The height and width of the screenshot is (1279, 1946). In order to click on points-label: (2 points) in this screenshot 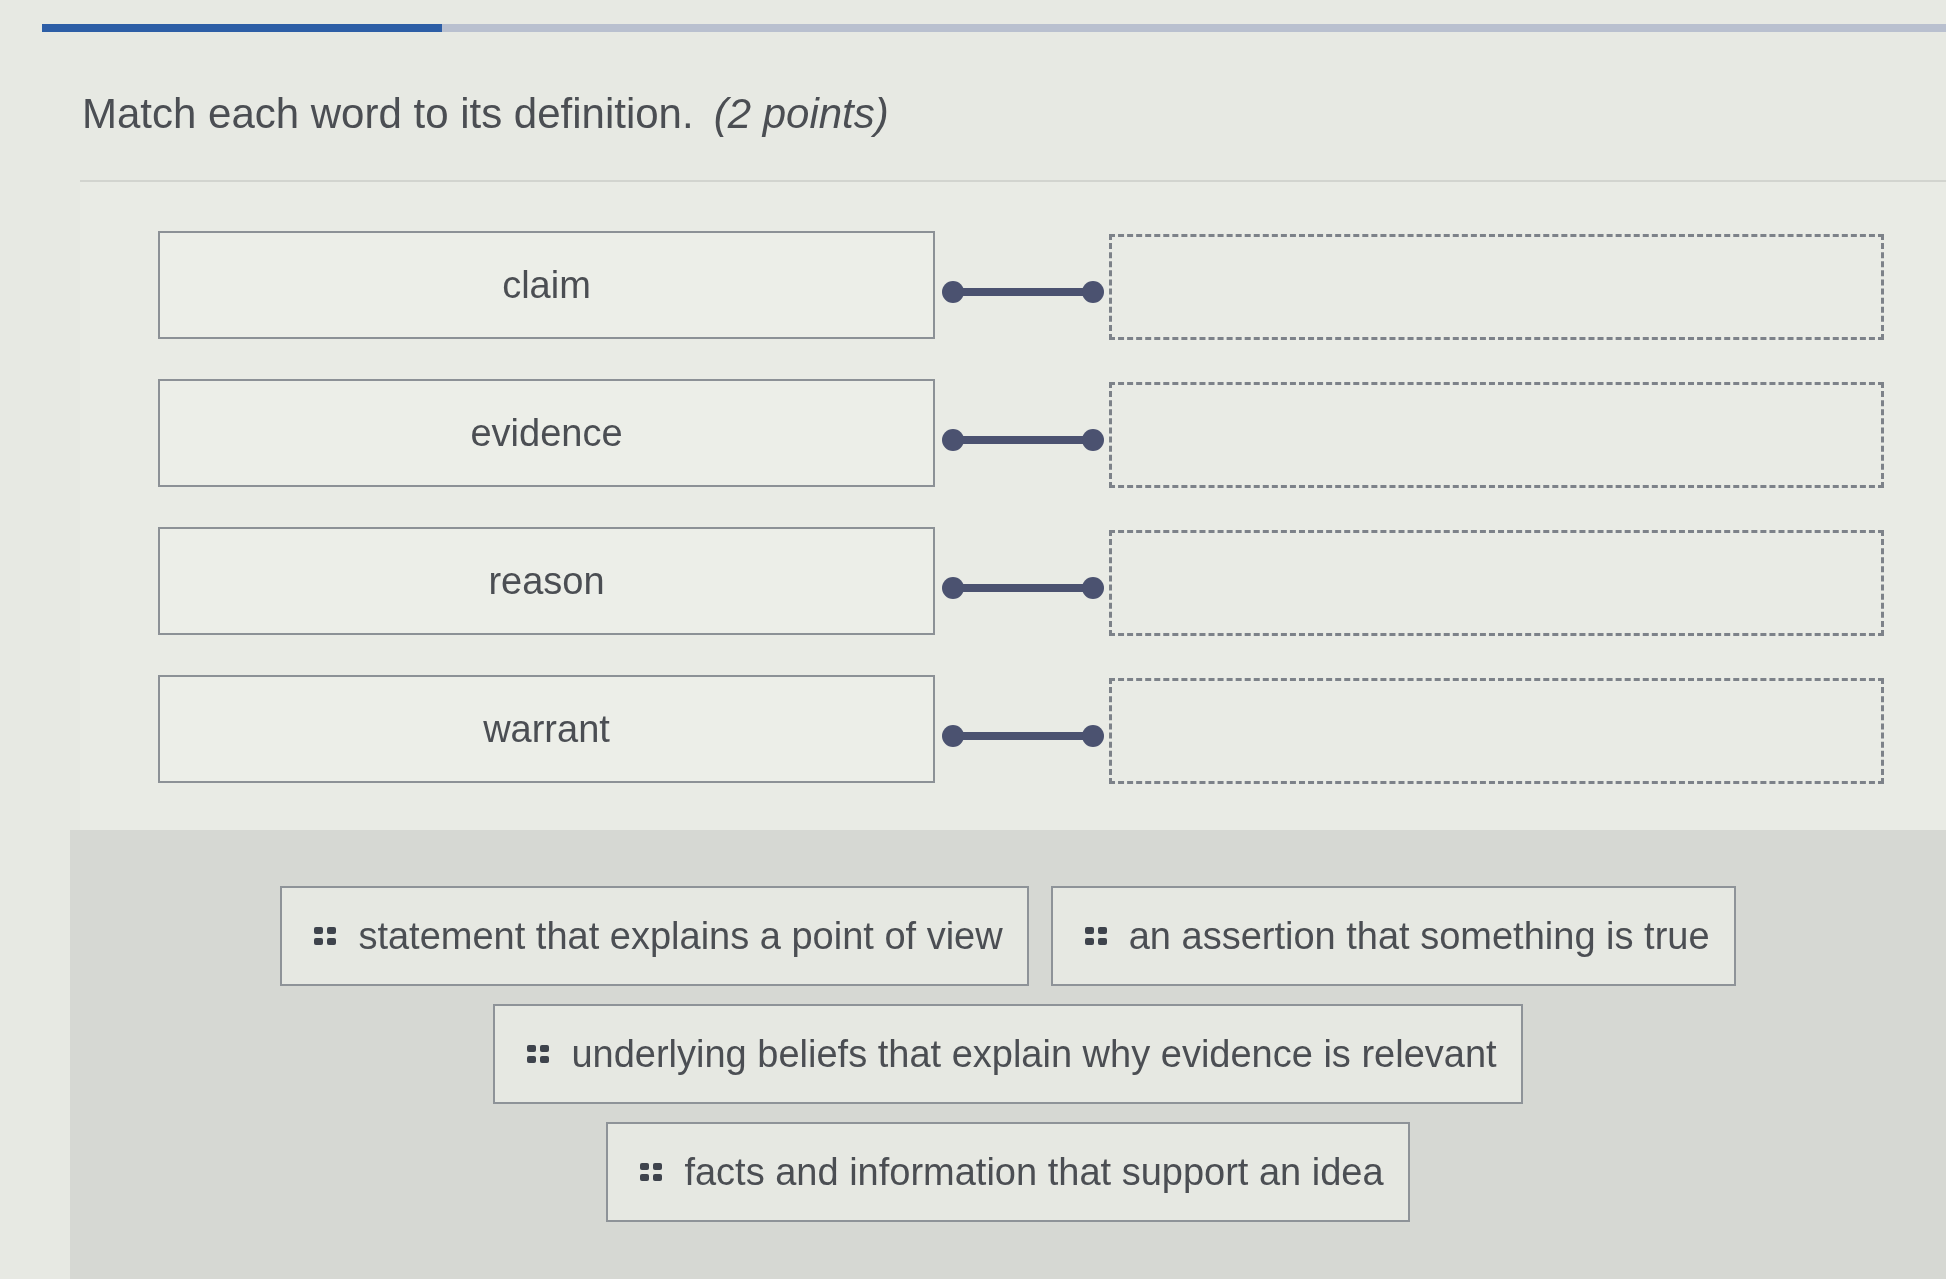, I will do `click(801, 113)`.